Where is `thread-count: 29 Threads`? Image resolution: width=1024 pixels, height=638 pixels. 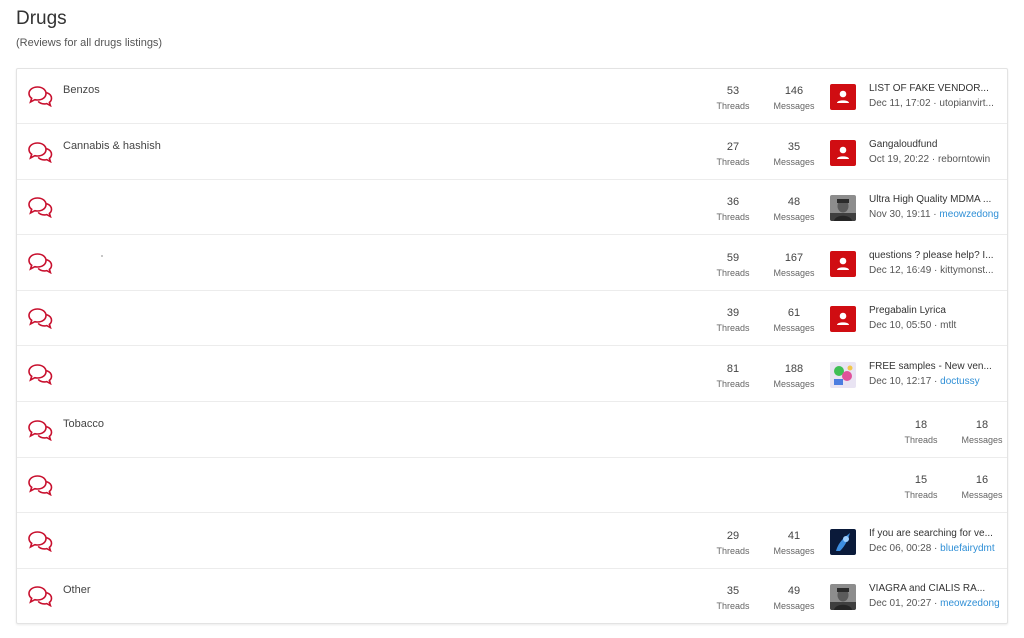 thread-count: 29 Threads is located at coordinates (733, 542).